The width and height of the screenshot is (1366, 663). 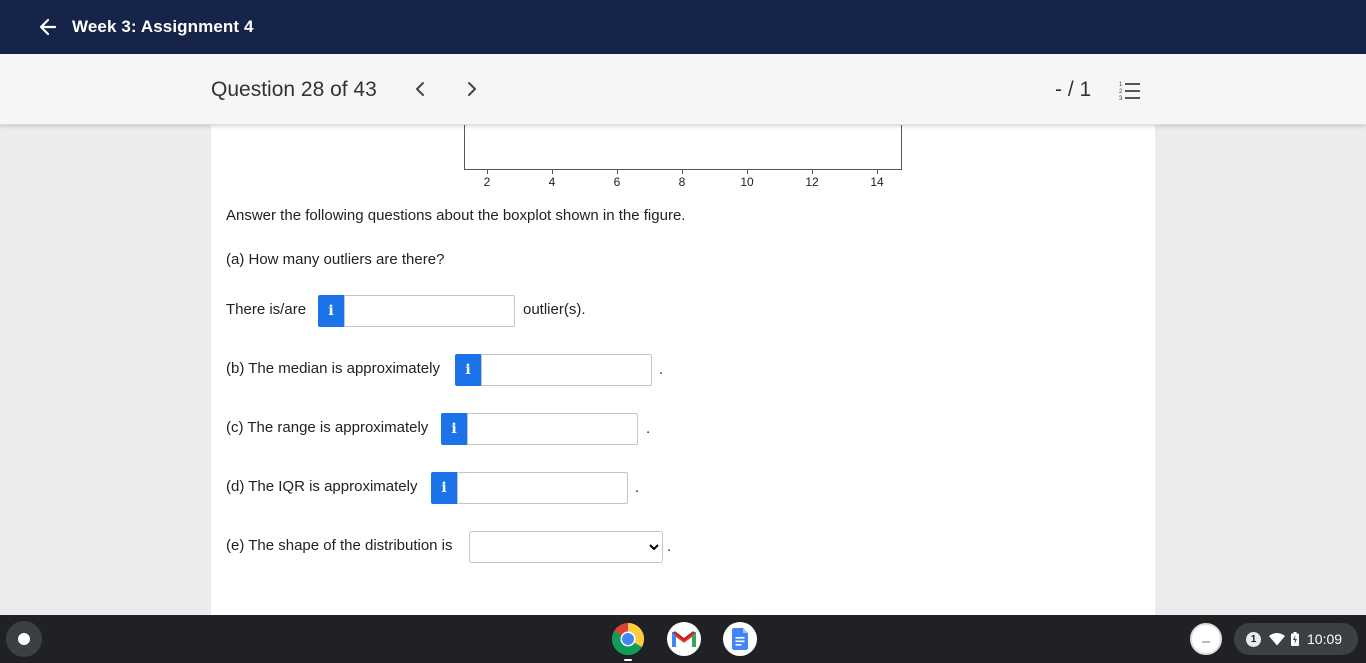 I want to click on assignment-title: Week 3: Assignment 4, so click(x=163, y=26).